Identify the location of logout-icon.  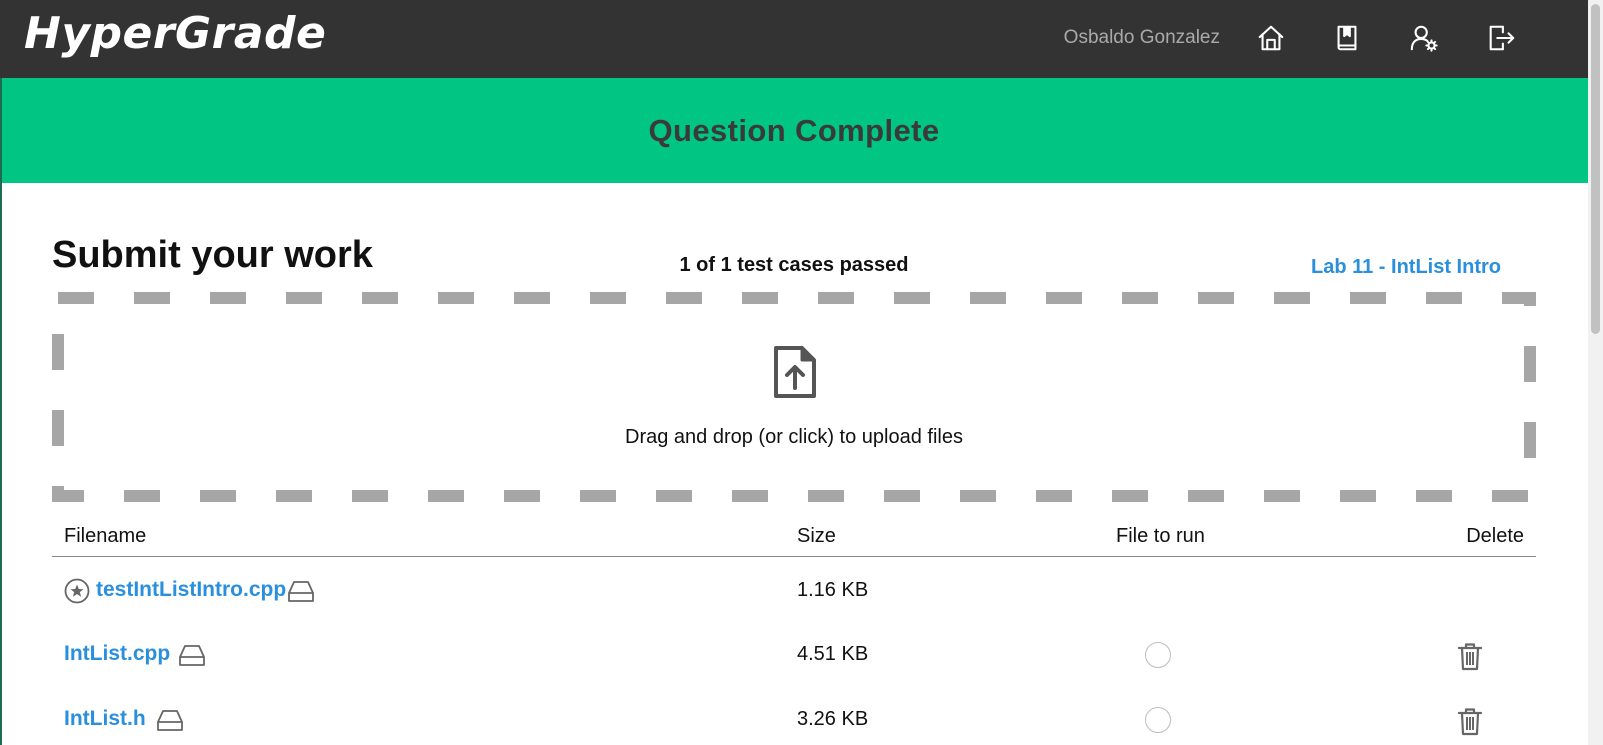
(1501, 38).